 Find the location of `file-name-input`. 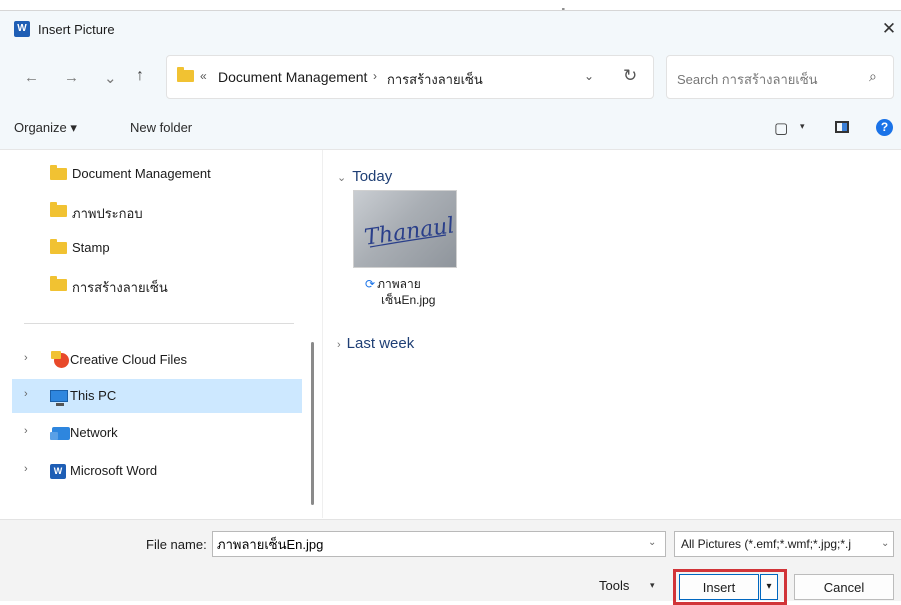

file-name-input is located at coordinates (439, 544).